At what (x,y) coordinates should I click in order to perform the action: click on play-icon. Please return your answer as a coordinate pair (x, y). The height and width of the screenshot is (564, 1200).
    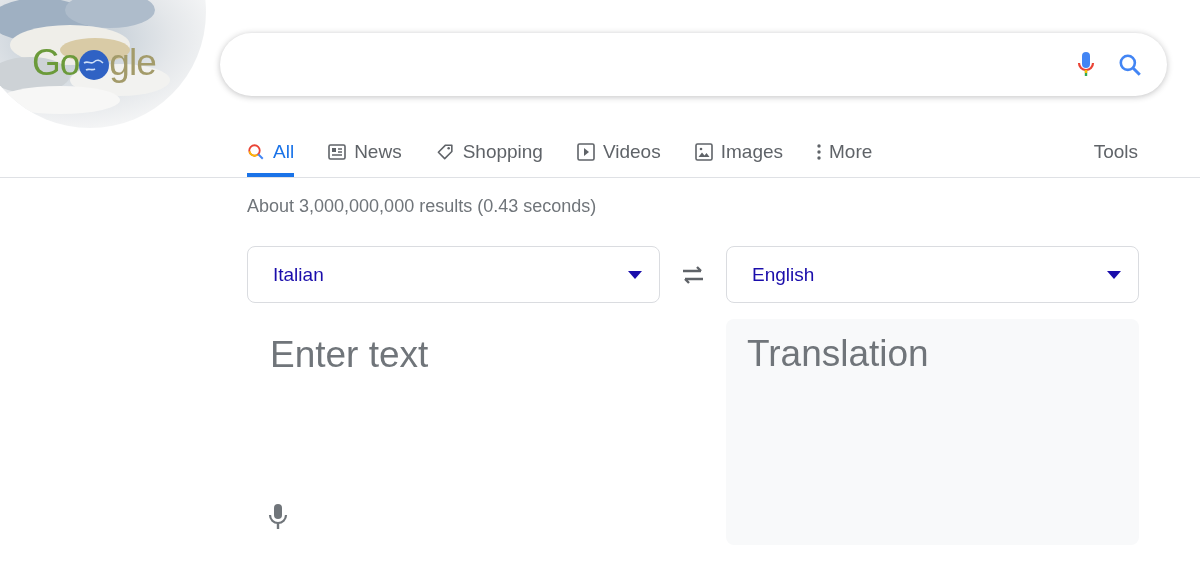
    Looking at the image, I should click on (585, 151).